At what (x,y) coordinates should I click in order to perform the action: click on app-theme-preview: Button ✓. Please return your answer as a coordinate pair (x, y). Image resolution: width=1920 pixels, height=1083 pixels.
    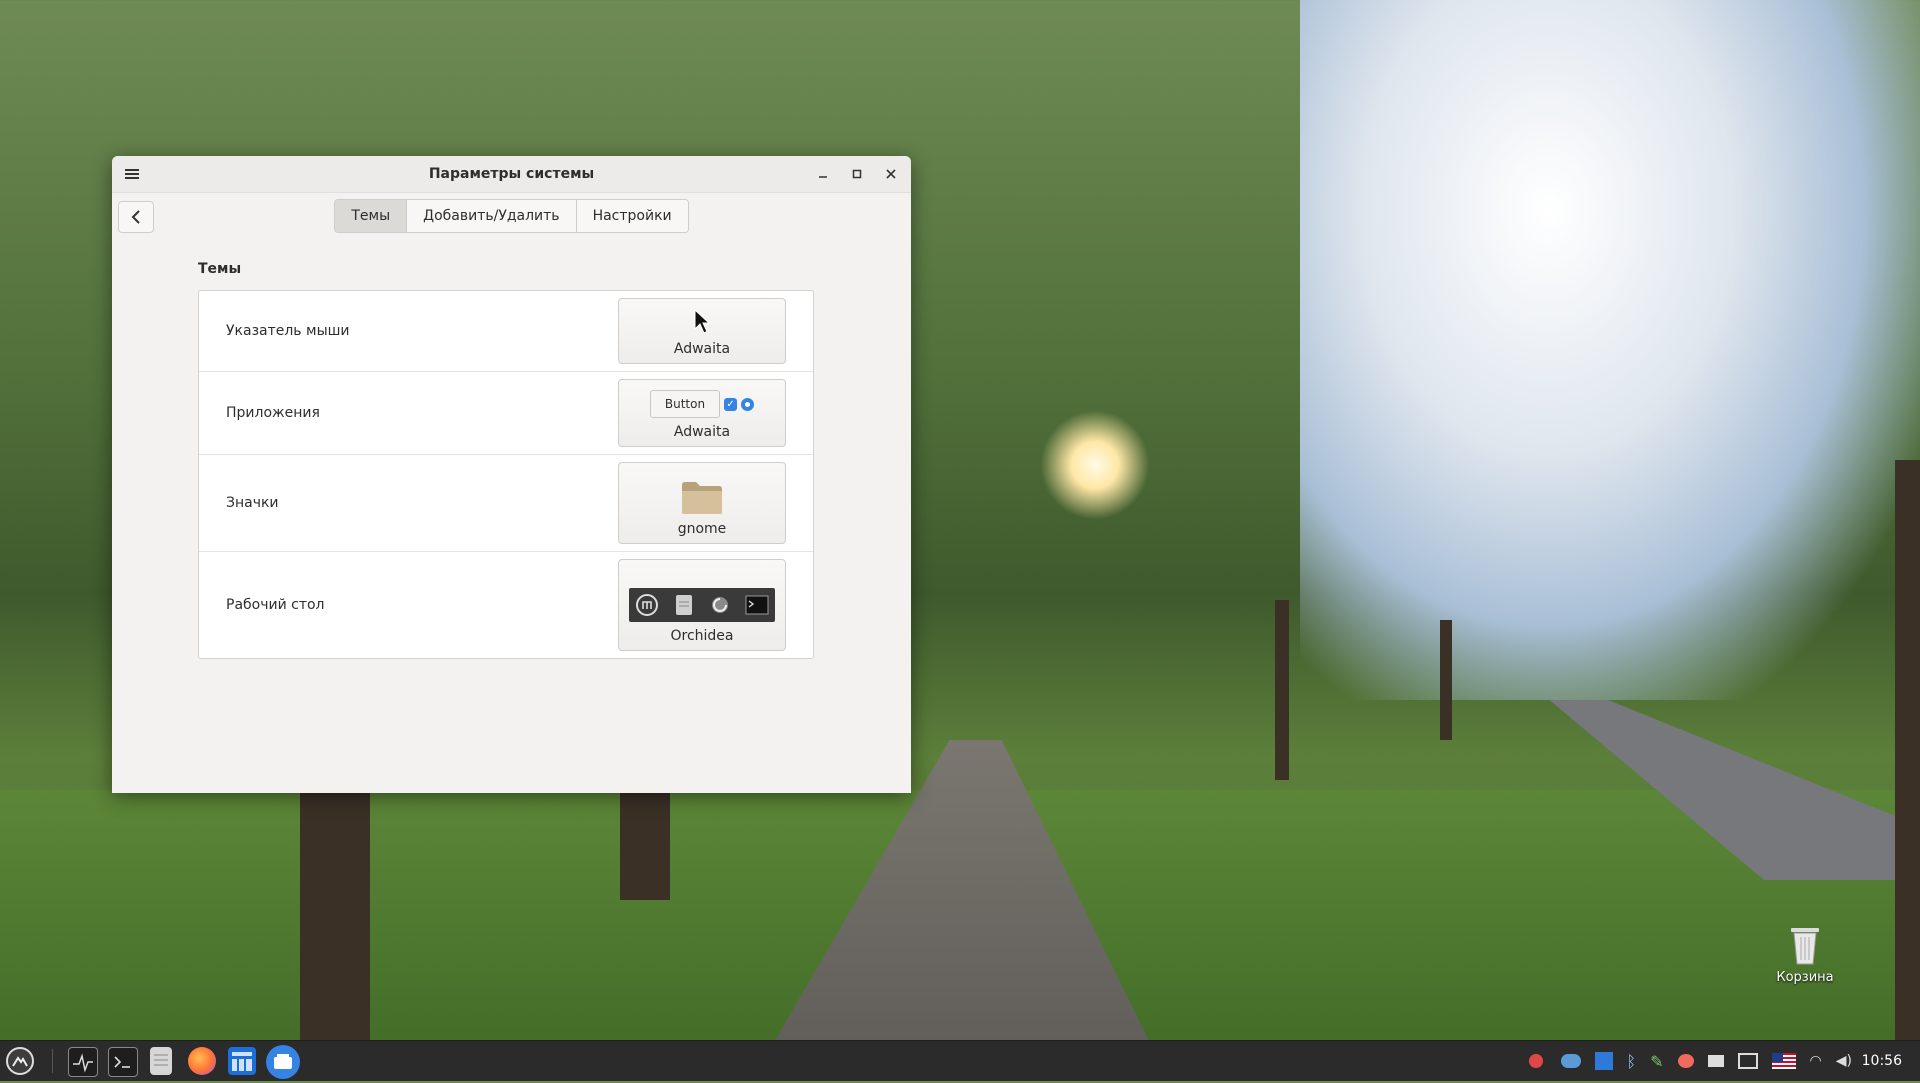
    Looking at the image, I should click on (702, 404).